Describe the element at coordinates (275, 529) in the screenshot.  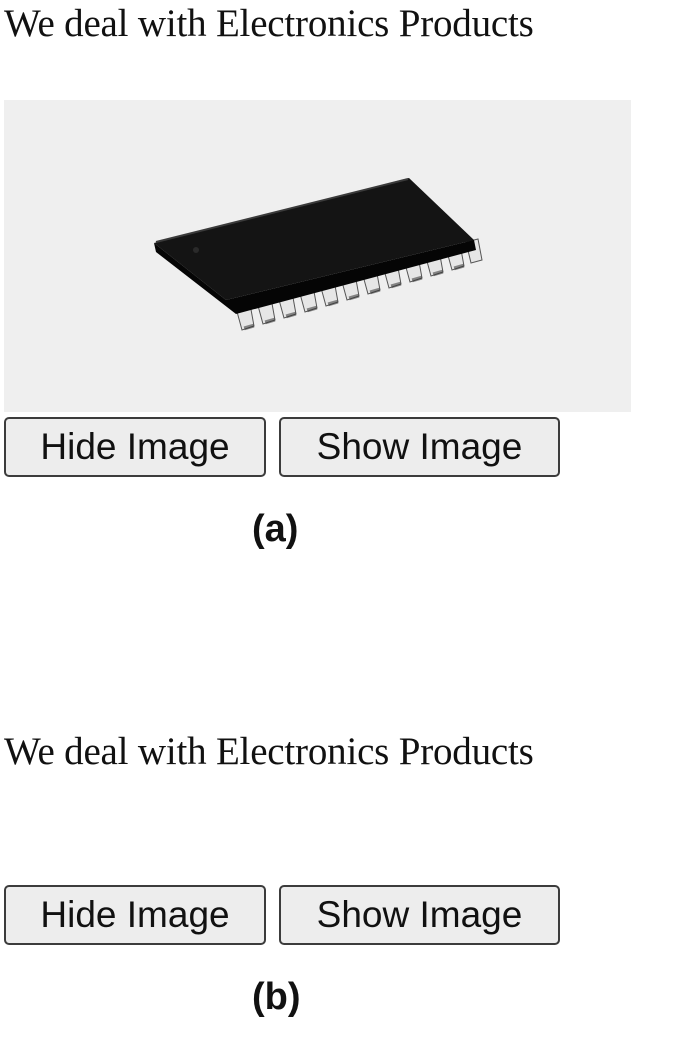
I see `figure-caption: (a)` at that location.